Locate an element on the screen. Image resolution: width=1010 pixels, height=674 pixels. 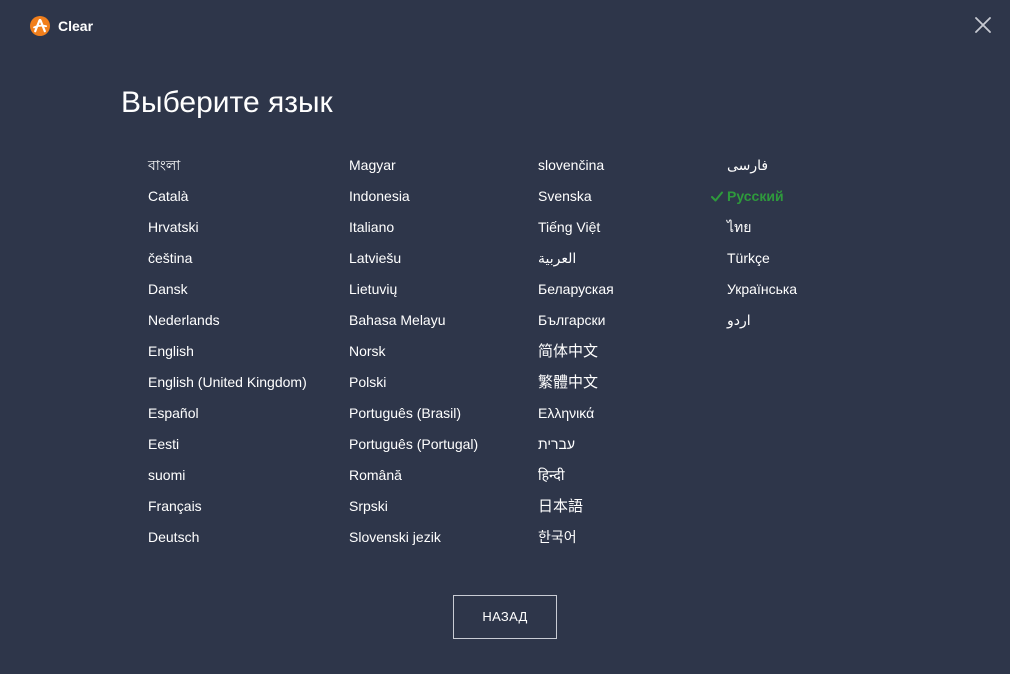
language-option-label: Hrvatski is located at coordinates (173, 227).